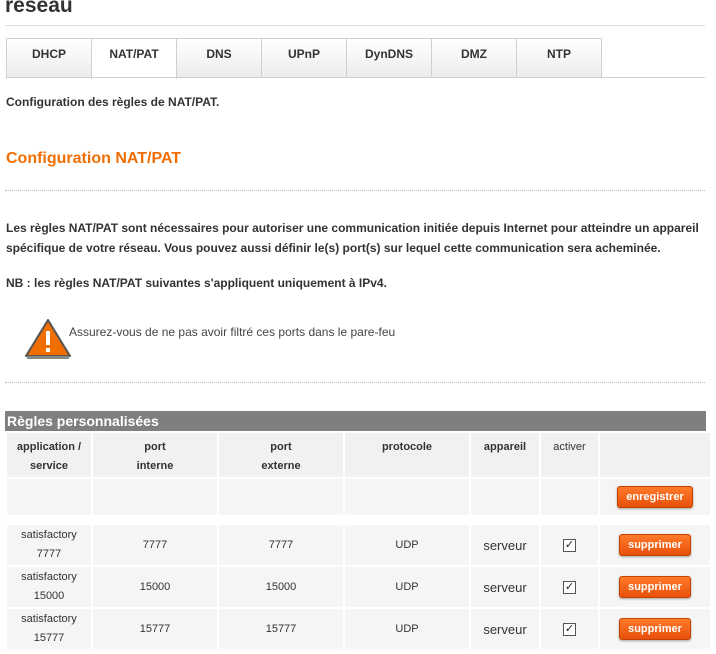  I want to click on column-header-enable: activer, so click(569, 455).